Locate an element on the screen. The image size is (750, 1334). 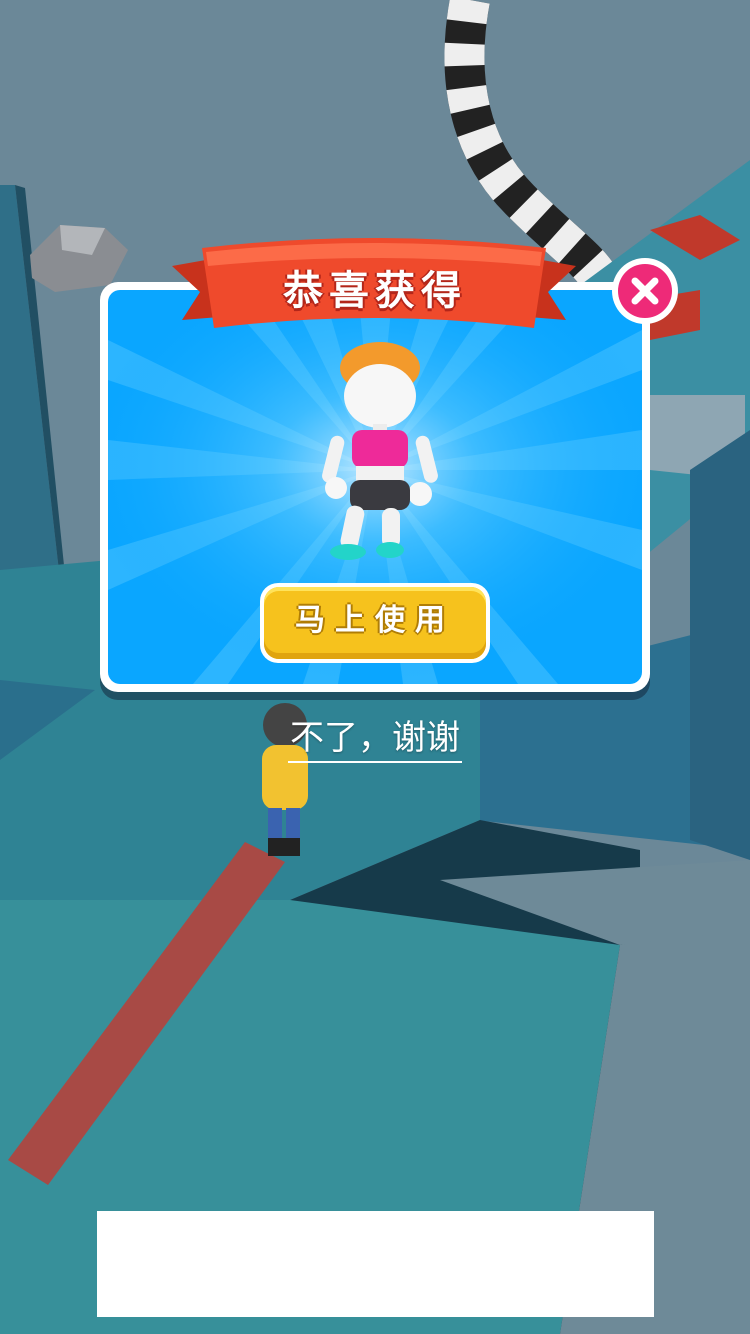
no-thanks-link: 不了，谢谢 is located at coordinates (375, 736).